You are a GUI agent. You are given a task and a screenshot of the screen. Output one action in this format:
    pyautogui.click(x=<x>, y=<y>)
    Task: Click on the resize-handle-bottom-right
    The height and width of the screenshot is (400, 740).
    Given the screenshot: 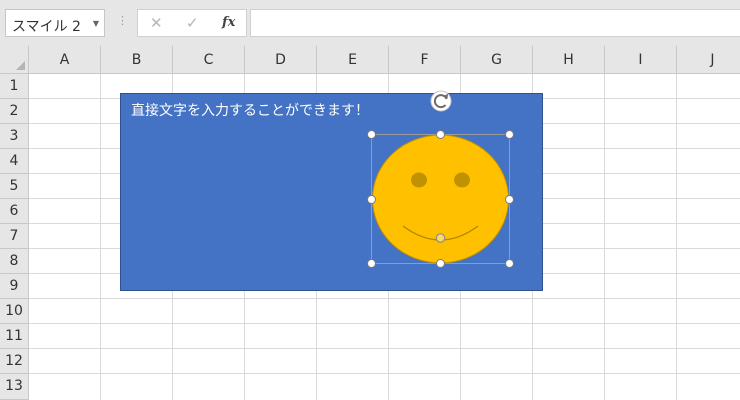 What is the action you would take?
    pyautogui.click(x=509, y=263)
    